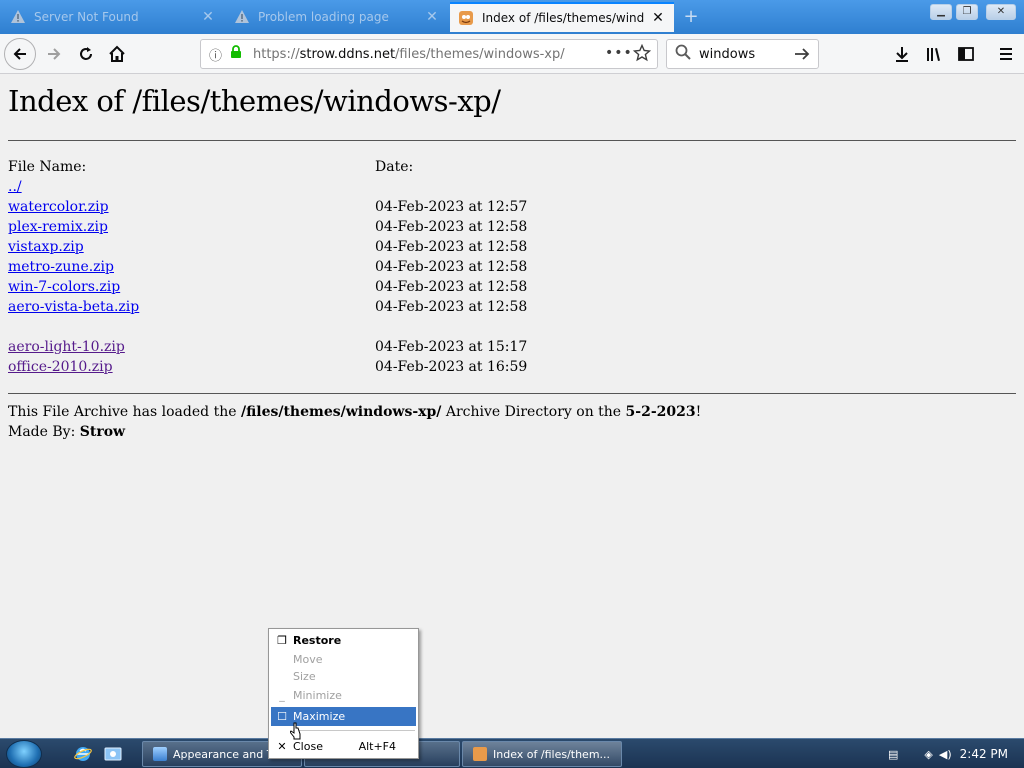 The width and height of the screenshot is (1024, 768). What do you see at coordinates (296, 734) in the screenshot?
I see `mouse-pointer-icon` at bounding box center [296, 734].